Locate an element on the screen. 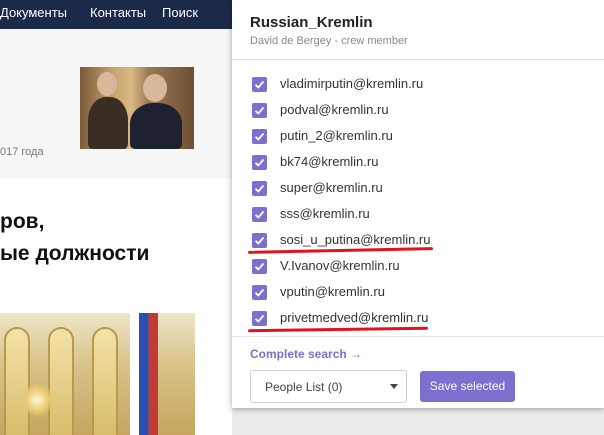 The width and height of the screenshot is (604, 435). email-row: podval@kremlin.ru is located at coordinates (418, 110).